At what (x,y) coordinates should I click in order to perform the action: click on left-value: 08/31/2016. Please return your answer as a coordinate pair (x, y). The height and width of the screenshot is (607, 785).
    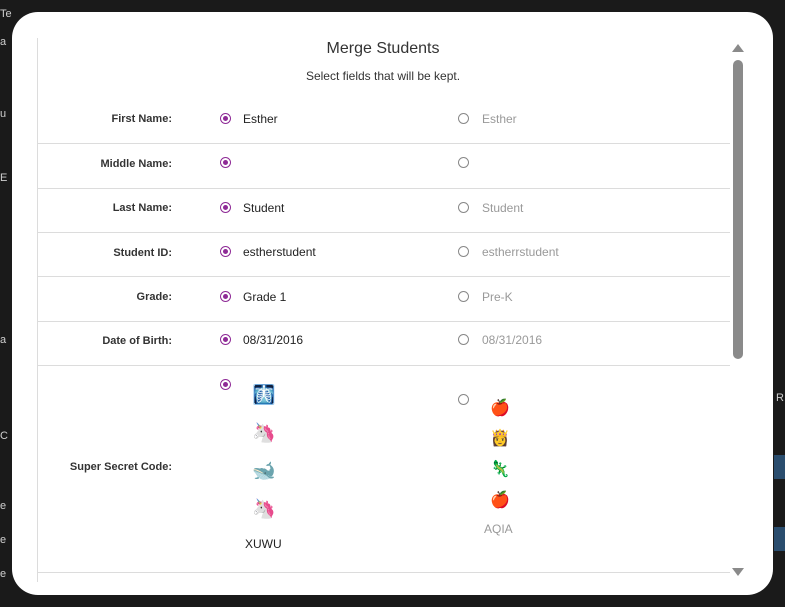
    Looking at the image, I should click on (273, 340).